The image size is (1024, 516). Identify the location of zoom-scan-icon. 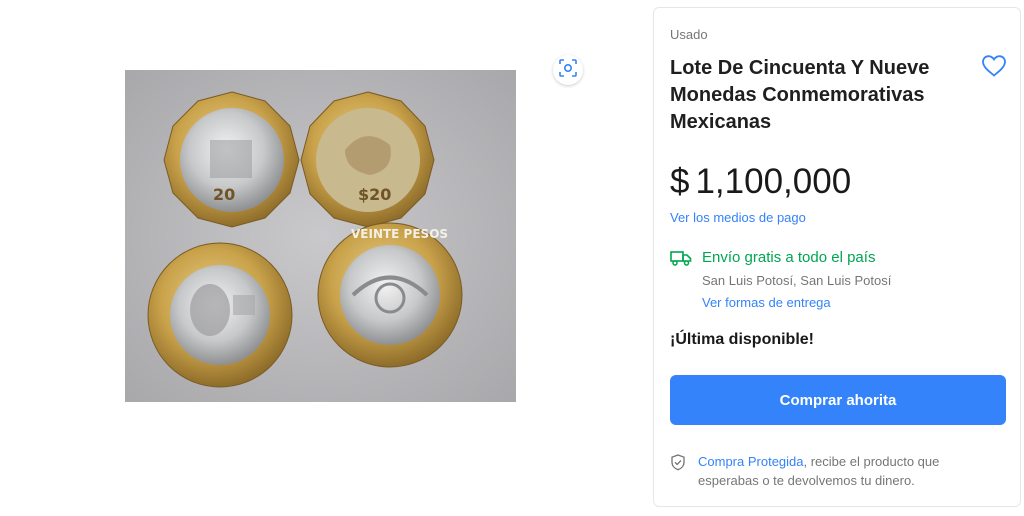
(568, 70).